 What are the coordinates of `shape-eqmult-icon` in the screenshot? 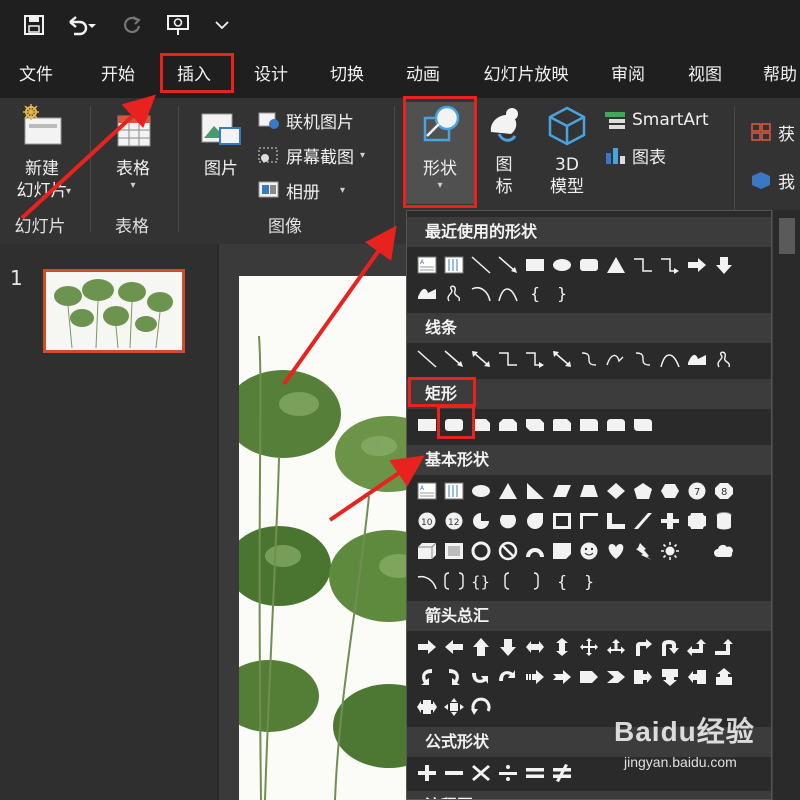 It's located at (480, 773).